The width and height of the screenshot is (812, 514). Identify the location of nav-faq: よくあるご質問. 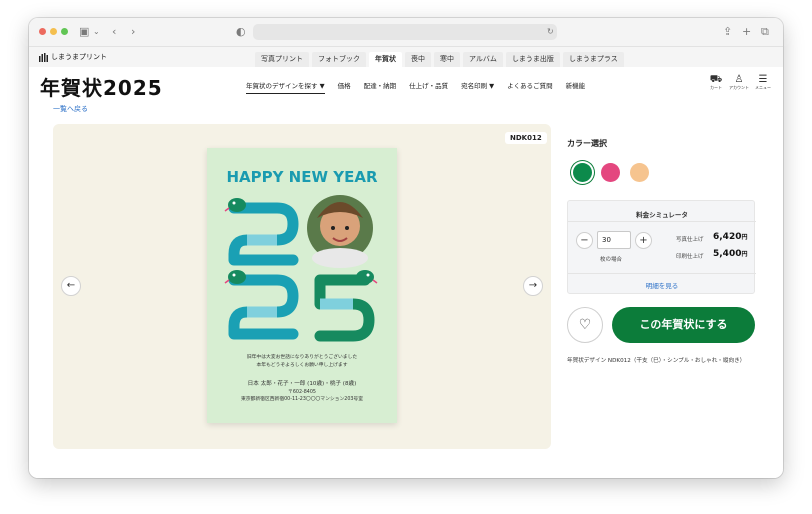
(530, 87).